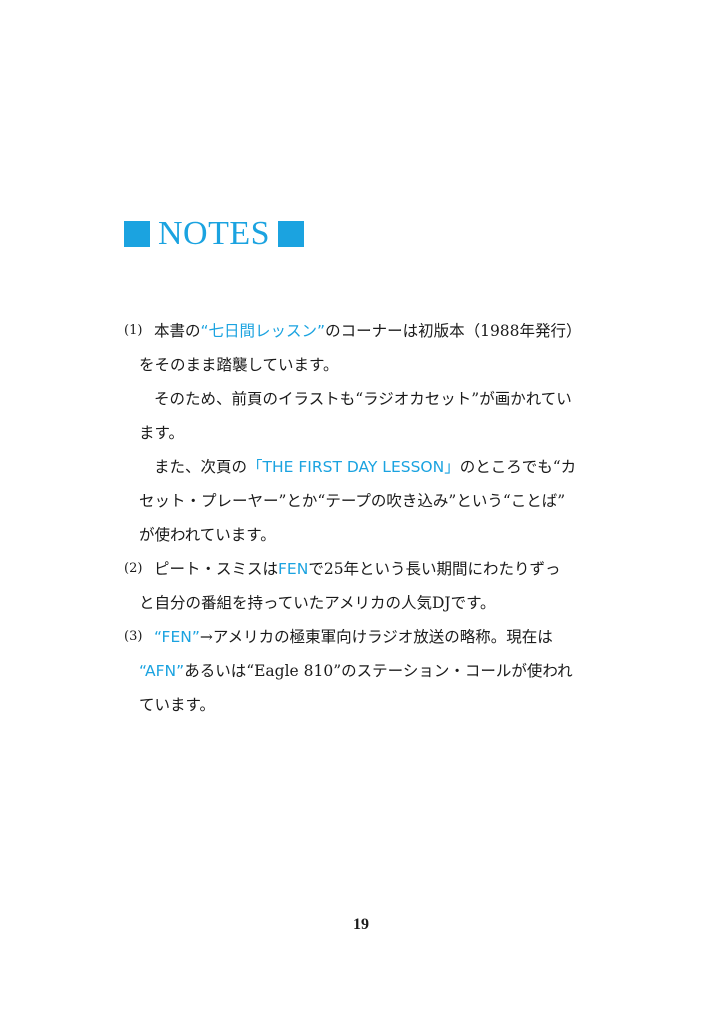  What do you see at coordinates (207, 535) in the screenshot?
I see `note-text: が使われています。` at bounding box center [207, 535].